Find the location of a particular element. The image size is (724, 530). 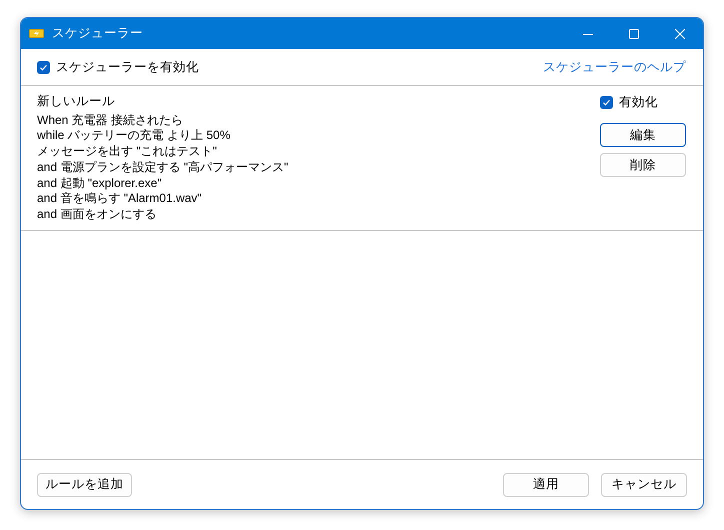

rule-line: and 画面をオンにする is located at coordinates (97, 214).